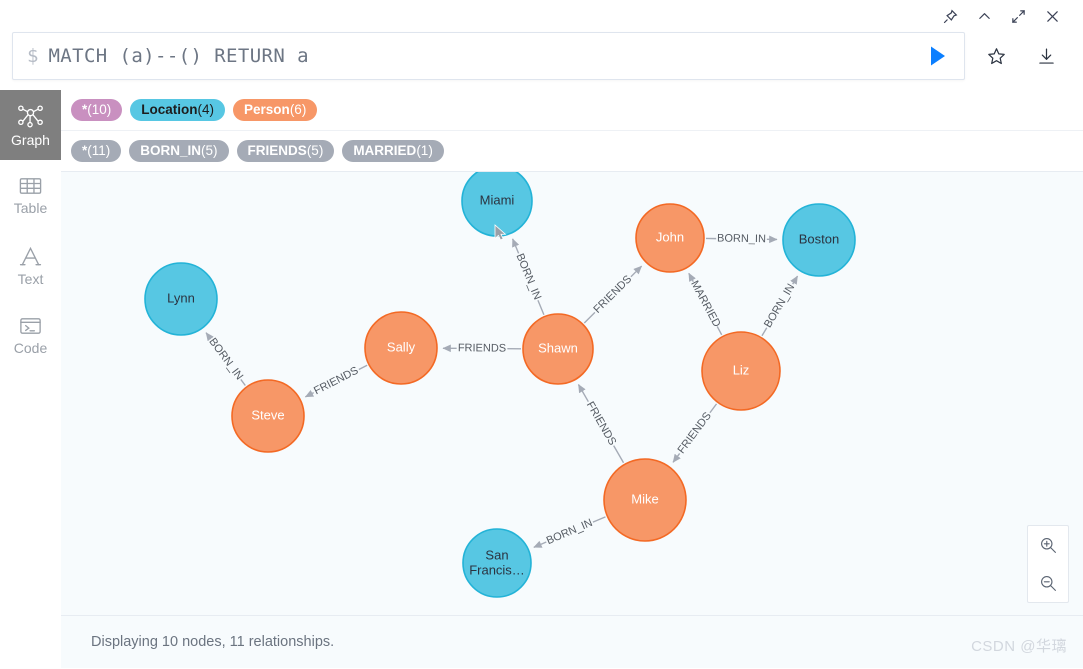  Describe the element at coordinates (30, 348) in the screenshot. I see `sidebar-item-code-label: Code` at that location.